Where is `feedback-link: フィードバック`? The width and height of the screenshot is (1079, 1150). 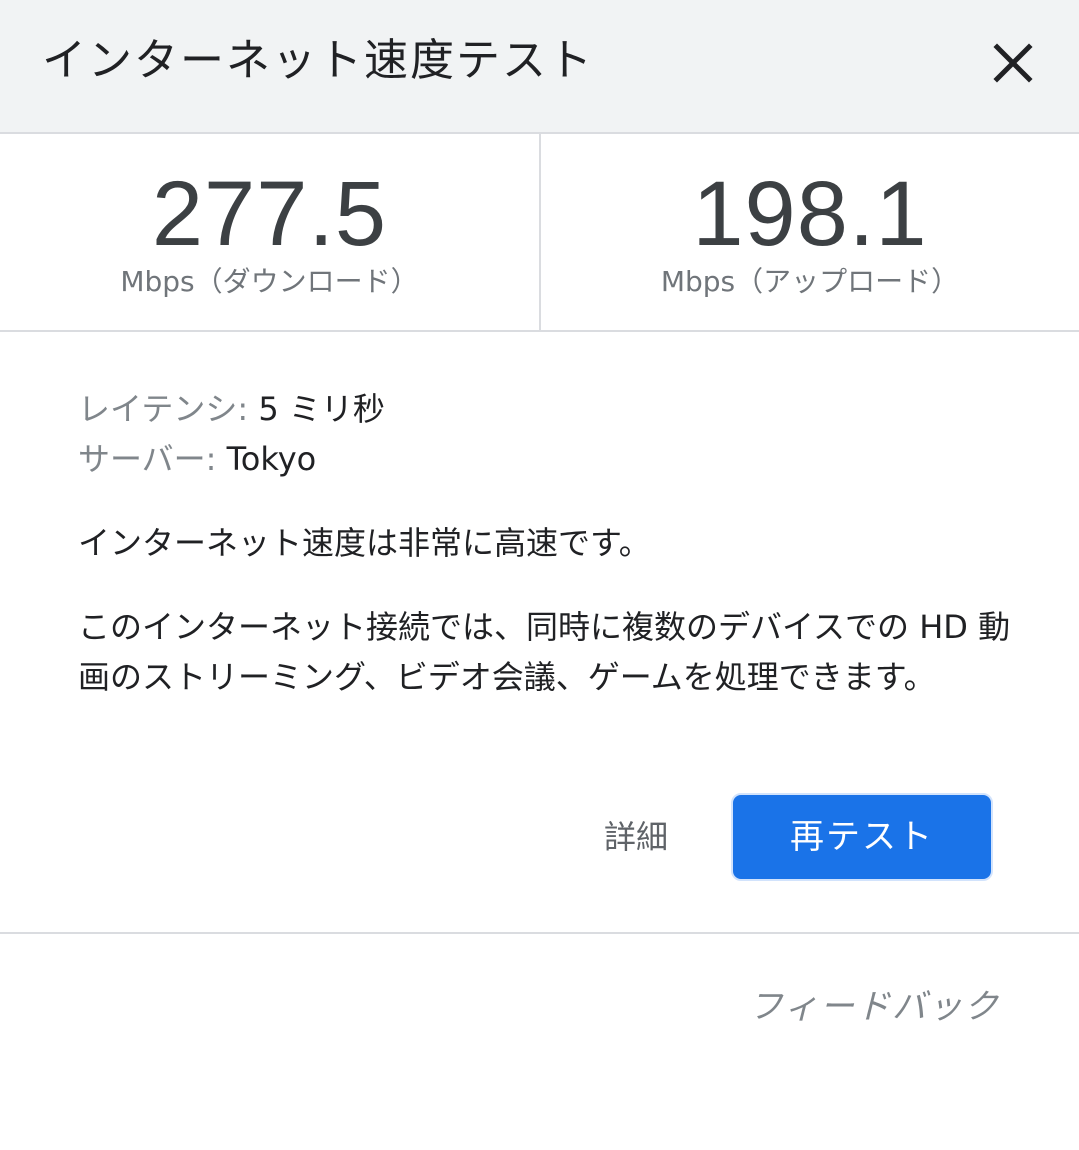 feedback-link: フィードバック is located at coordinates (870, 1007).